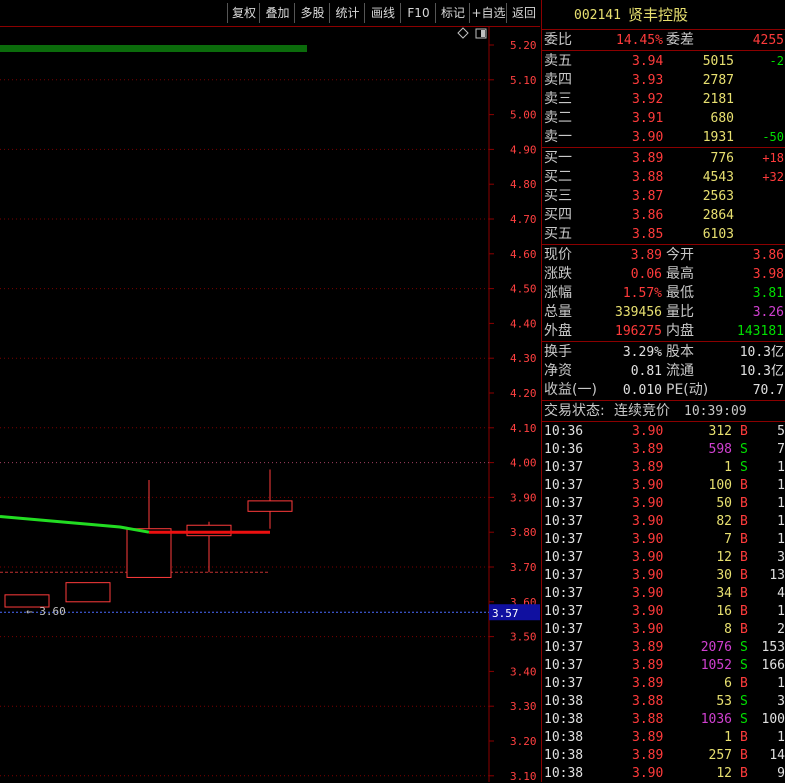  What do you see at coordinates (523, 567) in the screenshot?
I see `price-tick-label: 3.70` at bounding box center [523, 567].